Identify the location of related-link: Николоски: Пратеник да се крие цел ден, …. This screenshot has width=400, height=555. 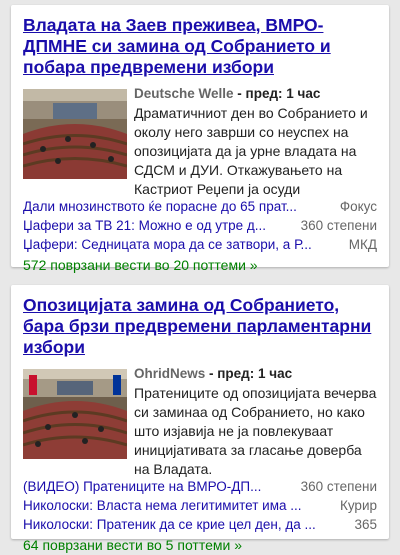
(183, 524).